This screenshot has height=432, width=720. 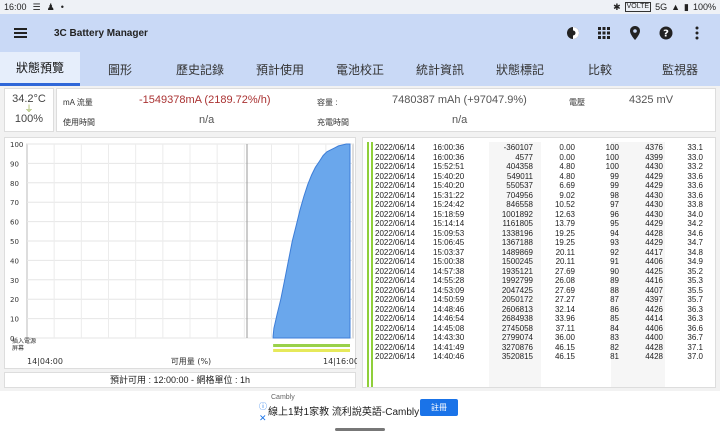 What do you see at coordinates (545, 253) in the screenshot?
I see `table-row: 2022/06/14 15:03:37 1489869 20.11 92 4417 34.8` at bounding box center [545, 253].